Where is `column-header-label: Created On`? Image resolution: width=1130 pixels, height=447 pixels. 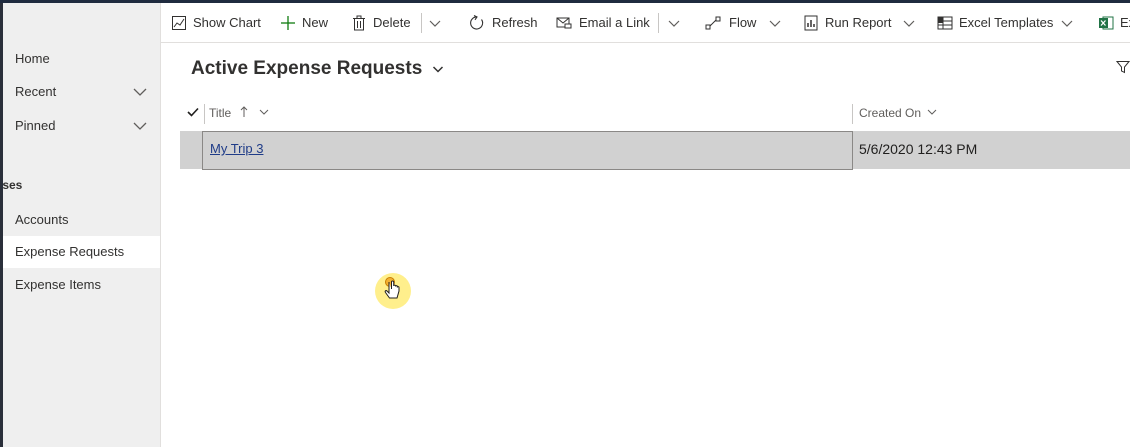 column-header-label: Created On is located at coordinates (890, 113).